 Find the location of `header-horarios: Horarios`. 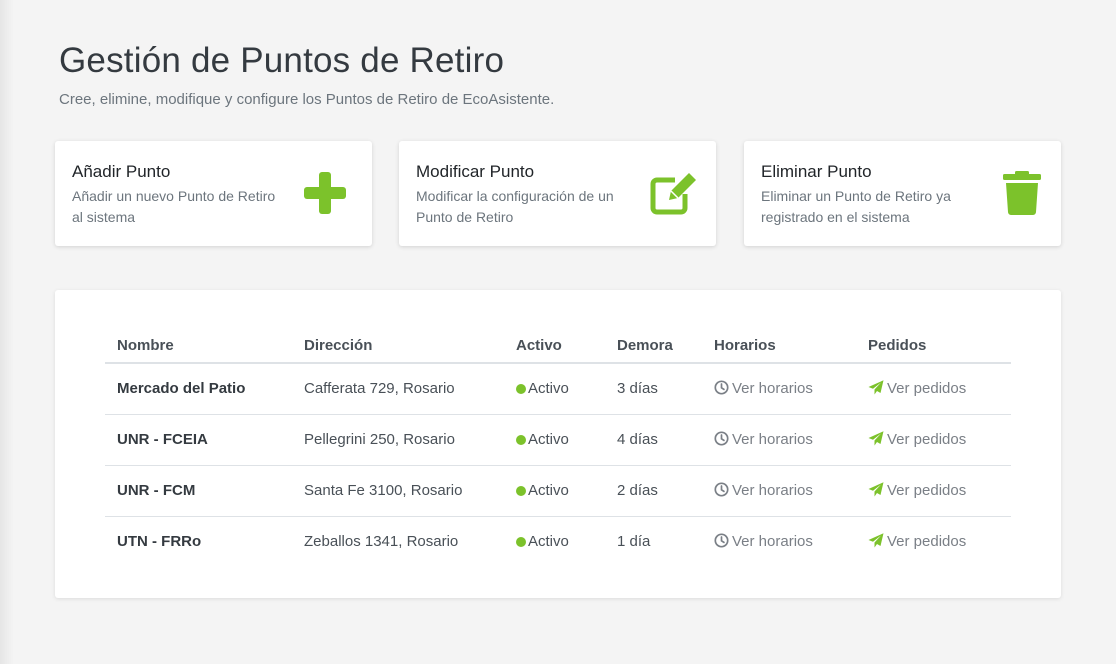

header-horarios: Horarios is located at coordinates (779, 342).